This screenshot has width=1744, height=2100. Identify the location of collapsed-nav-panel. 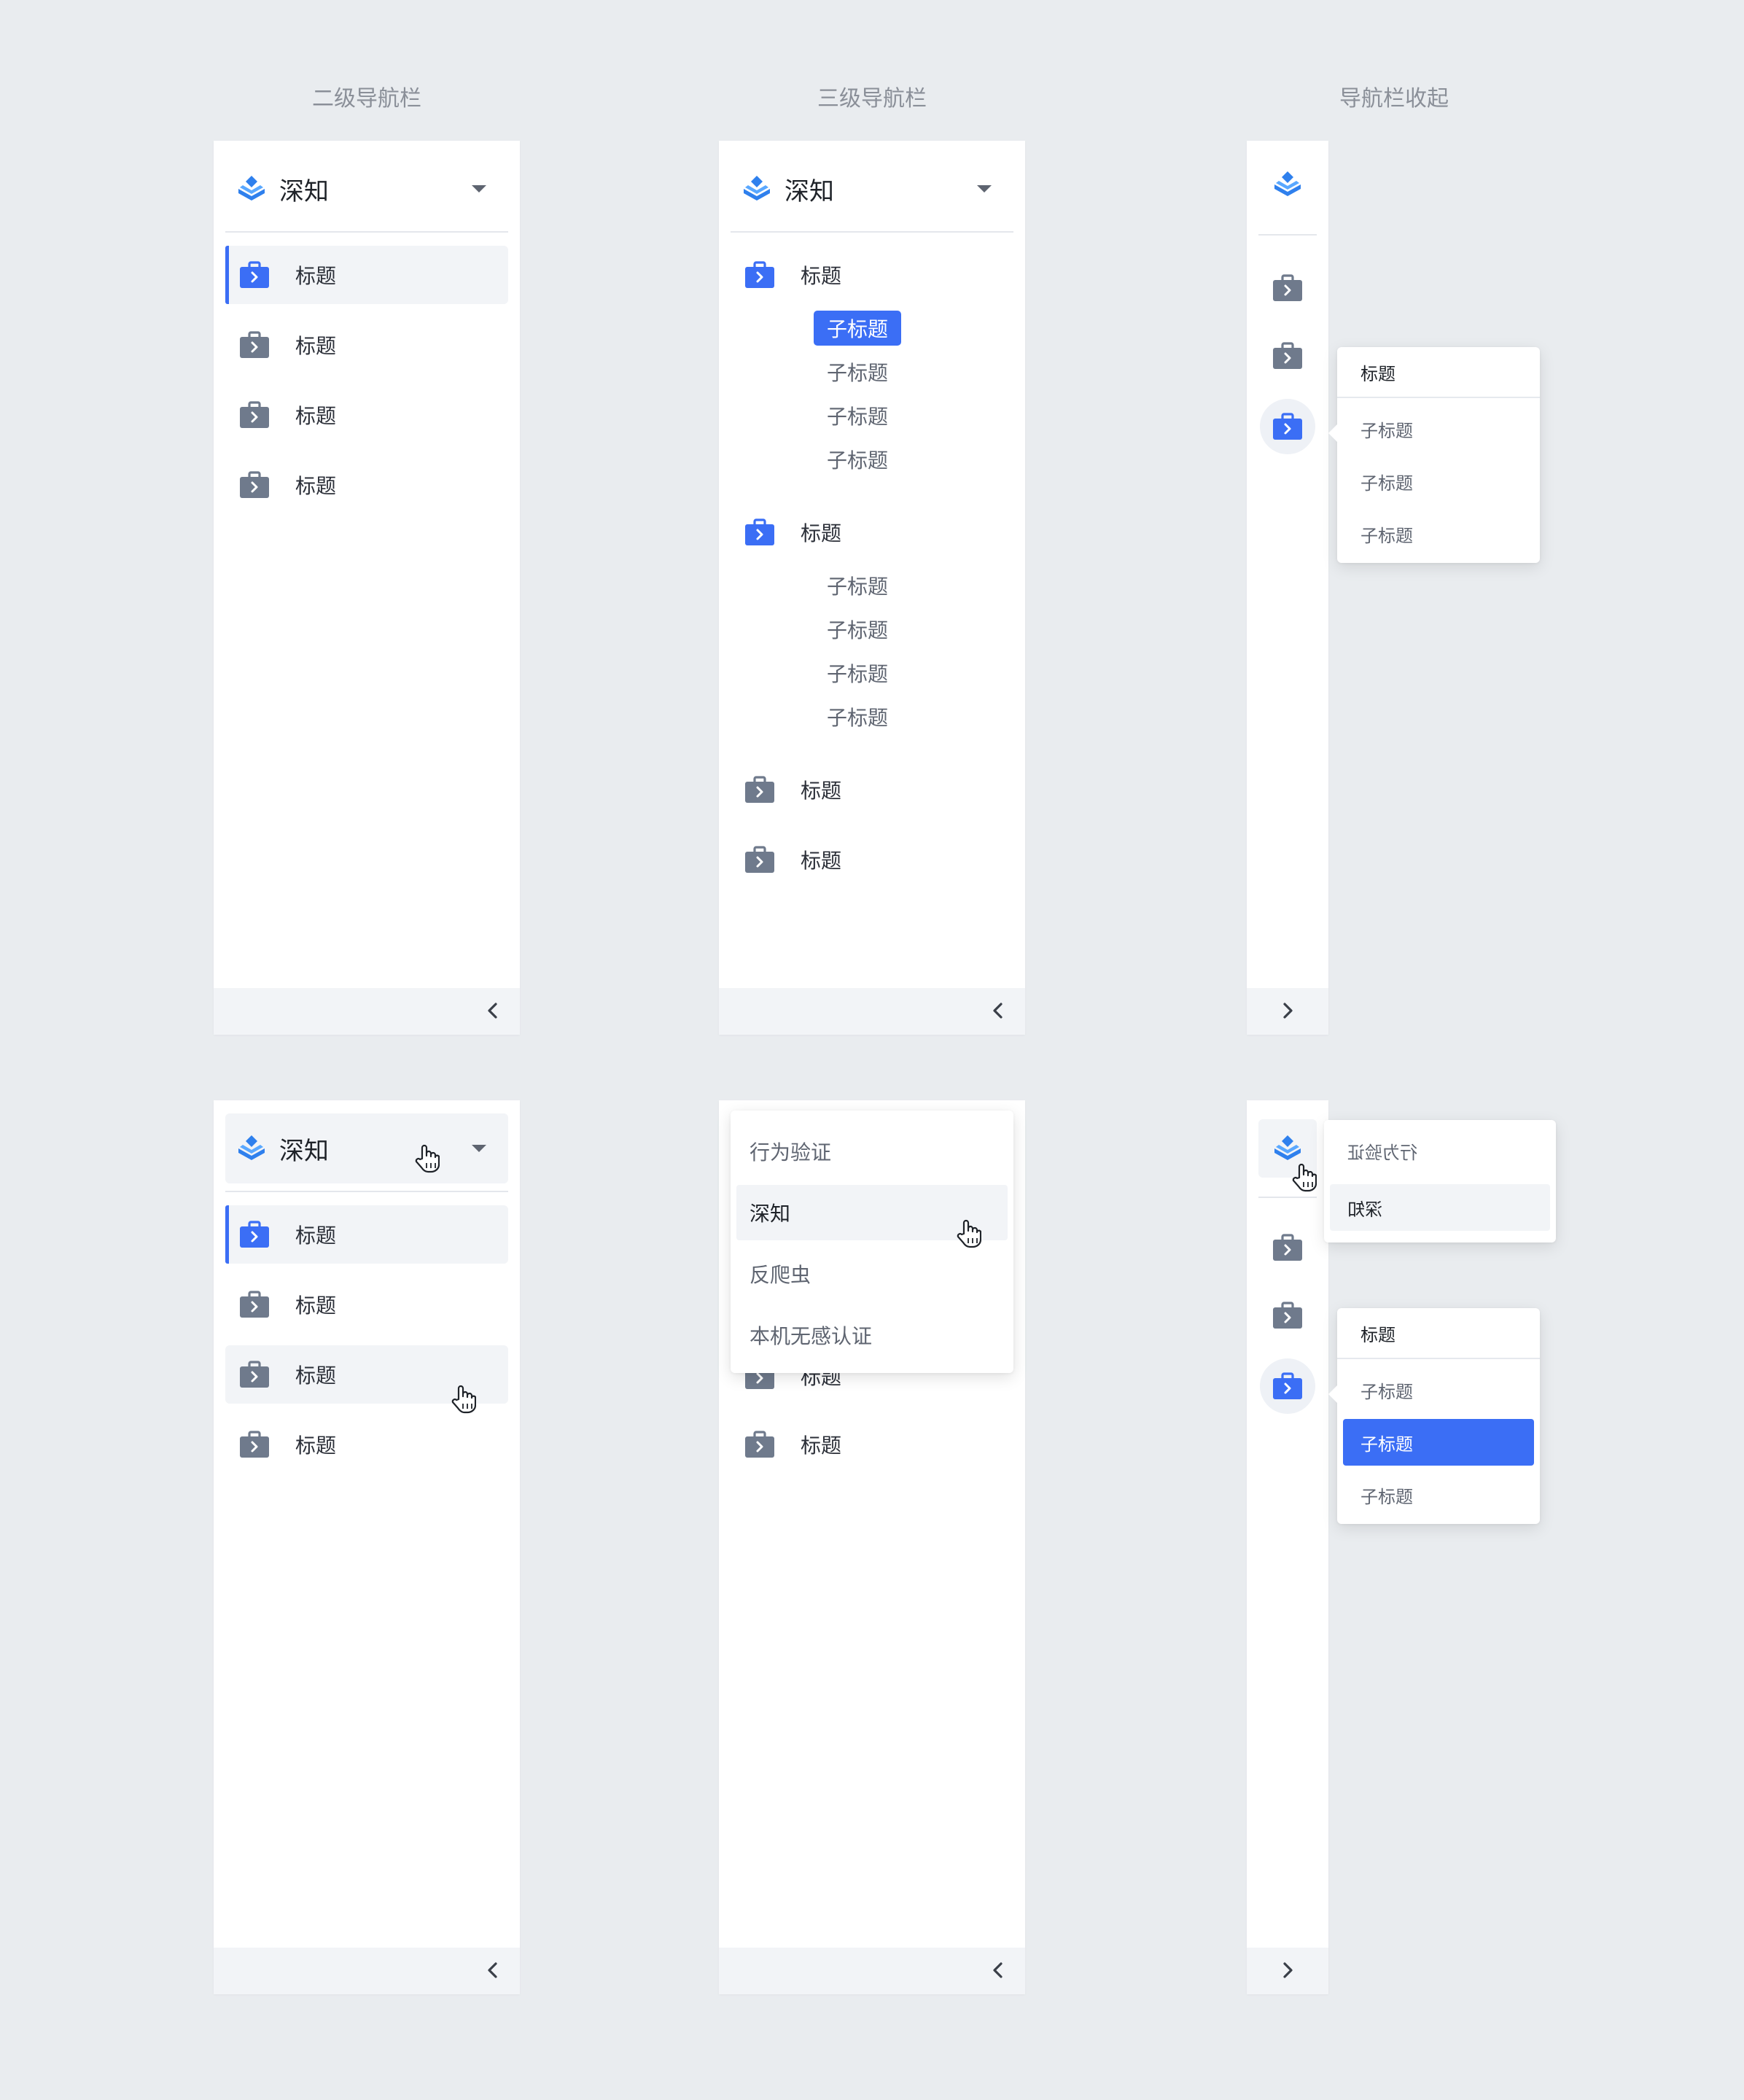
(1287, 588).